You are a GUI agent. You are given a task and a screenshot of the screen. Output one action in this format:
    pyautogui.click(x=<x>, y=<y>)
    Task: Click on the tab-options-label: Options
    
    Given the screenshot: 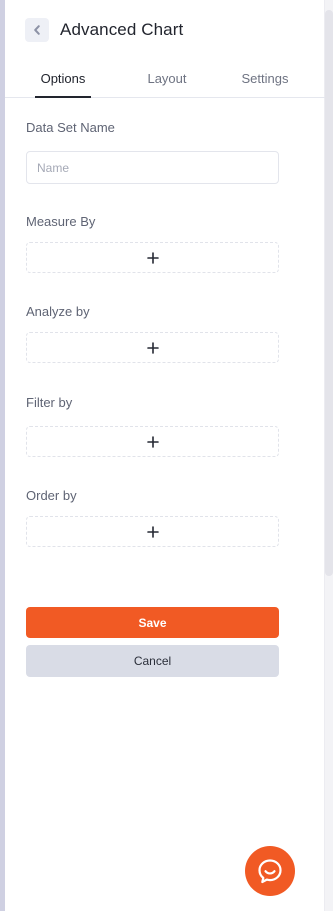 What is the action you would take?
    pyautogui.click(x=63, y=78)
    